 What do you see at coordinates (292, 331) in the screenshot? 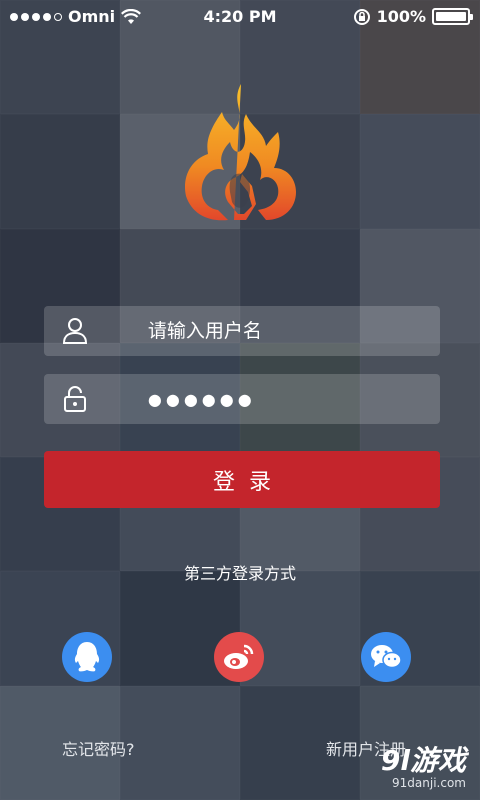
I see `username-input` at bounding box center [292, 331].